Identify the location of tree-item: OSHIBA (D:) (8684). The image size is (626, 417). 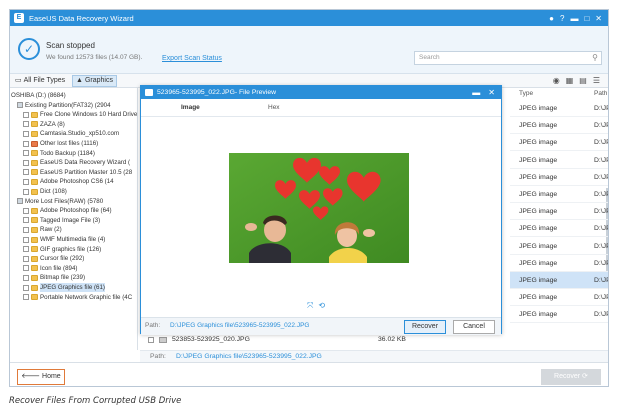
(38, 95).